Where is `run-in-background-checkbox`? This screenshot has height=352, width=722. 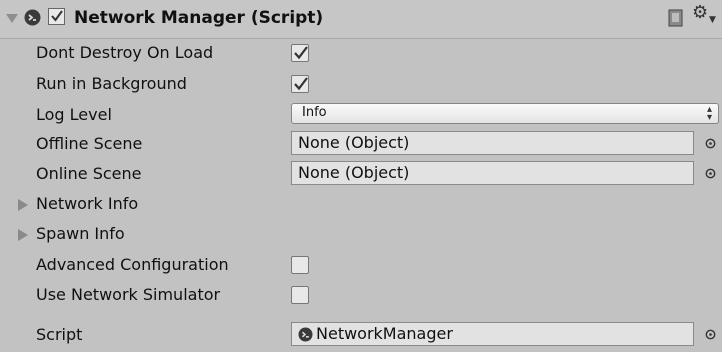
run-in-background-checkbox is located at coordinates (300, 84).